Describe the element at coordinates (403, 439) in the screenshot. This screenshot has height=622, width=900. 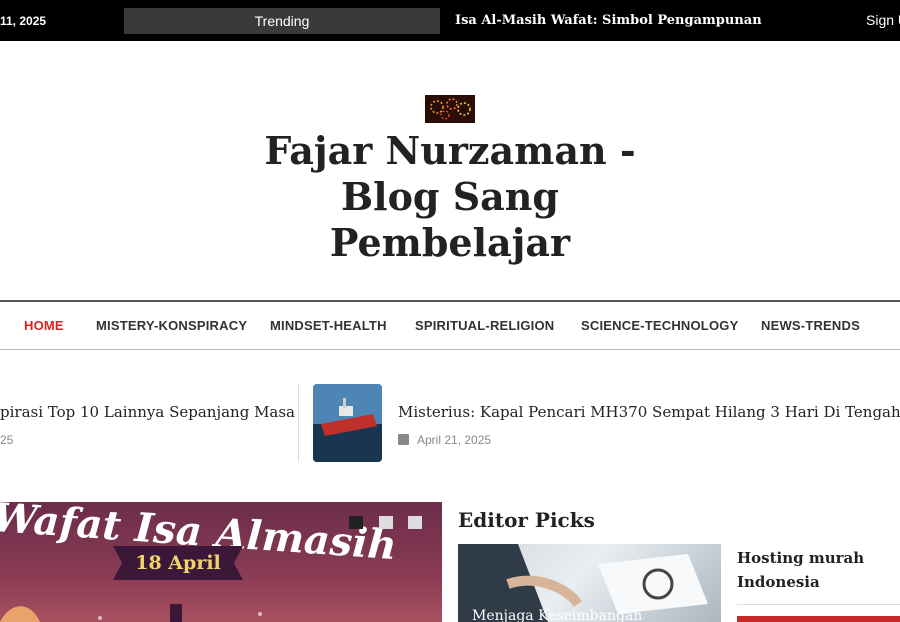
I see `calendar-icon` at that location.